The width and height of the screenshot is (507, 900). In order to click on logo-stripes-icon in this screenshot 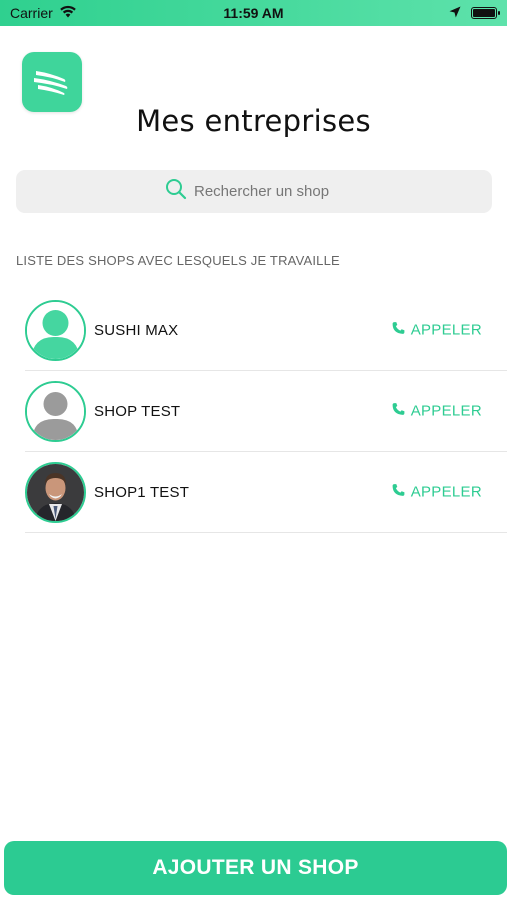, I will do `click(51, 83)`.